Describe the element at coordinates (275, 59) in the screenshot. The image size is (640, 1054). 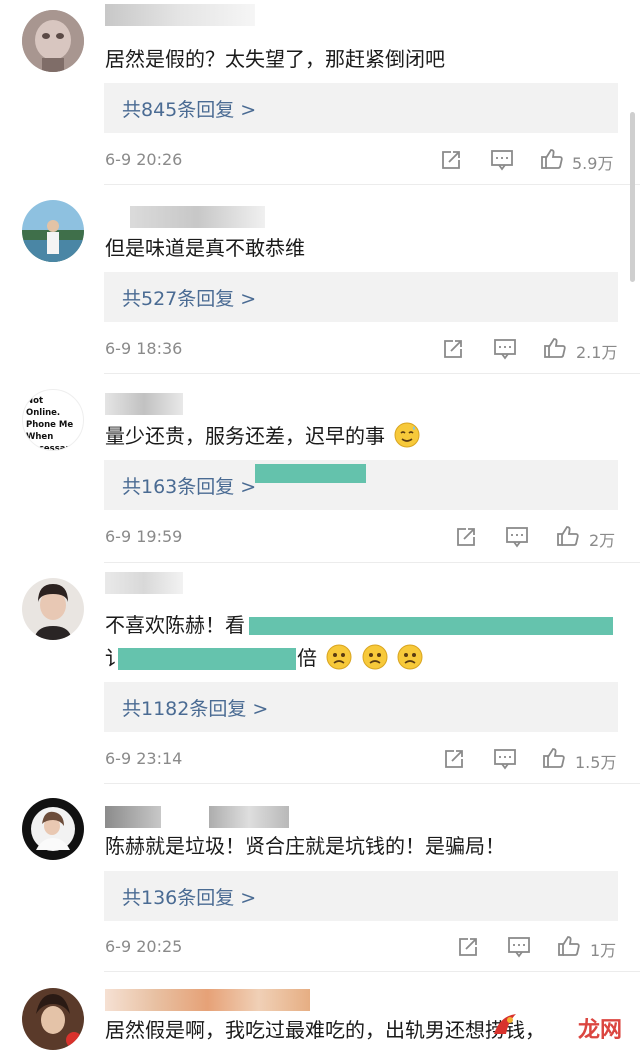
I see `comment-text: 居然是假的？太失望了，那赶紧倒闭吧` at that location.